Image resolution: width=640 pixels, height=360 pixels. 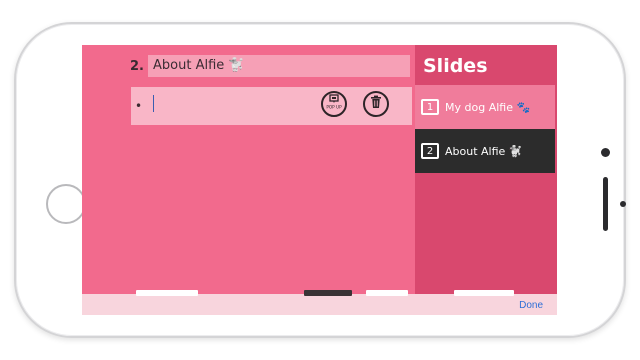 I want to click on popup-button: POP UP, so click(x=334, y=104).